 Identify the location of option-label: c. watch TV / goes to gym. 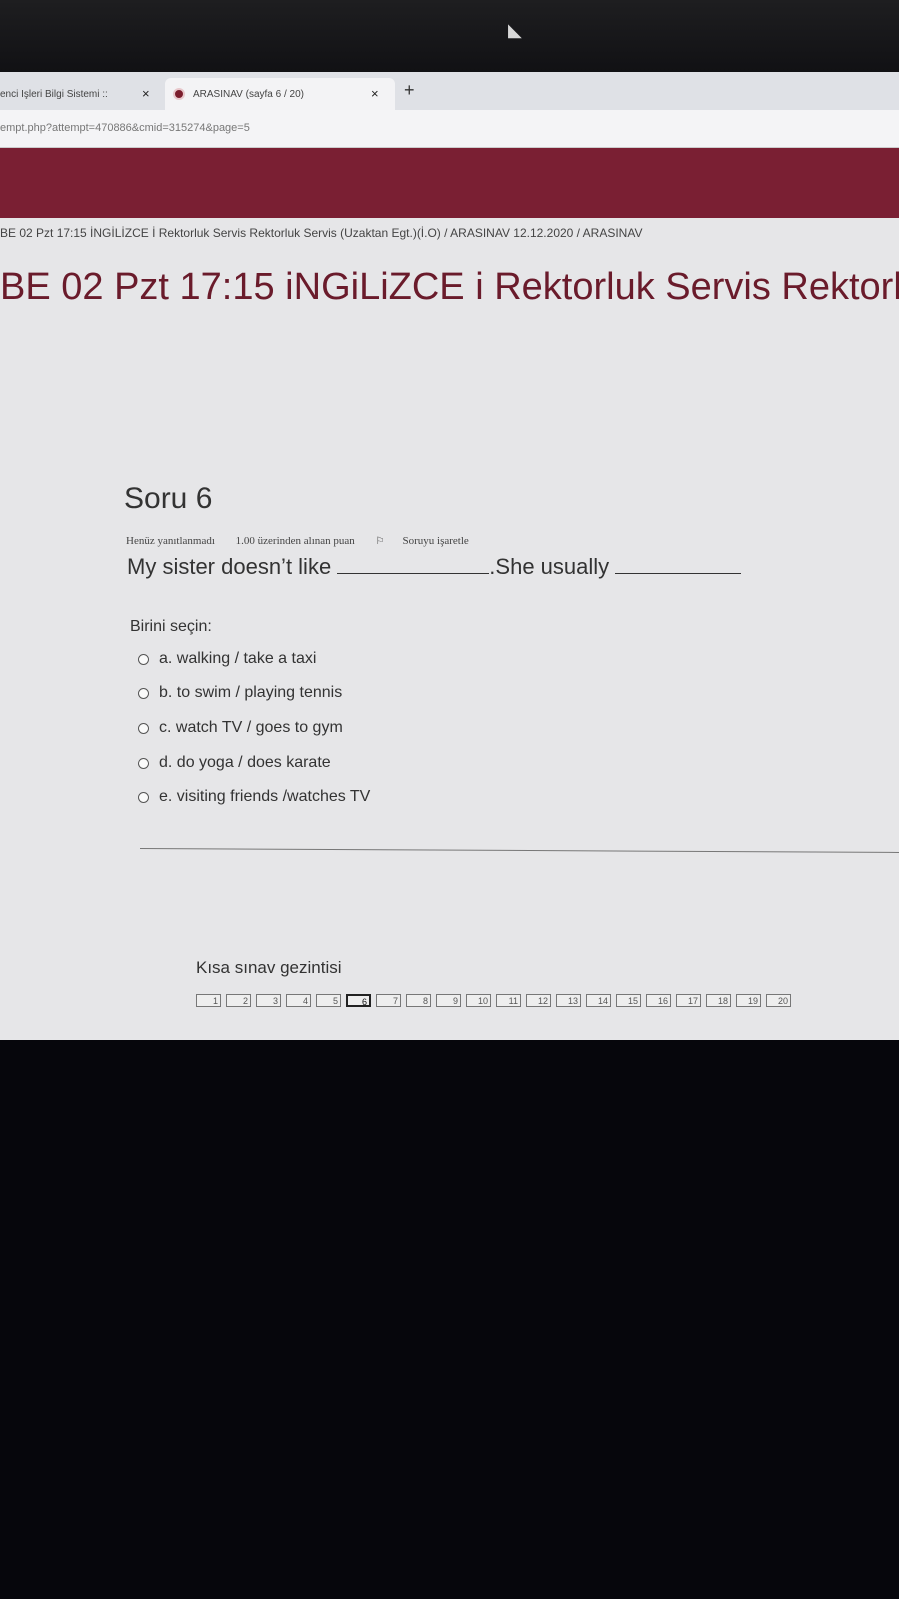
(251, 727).